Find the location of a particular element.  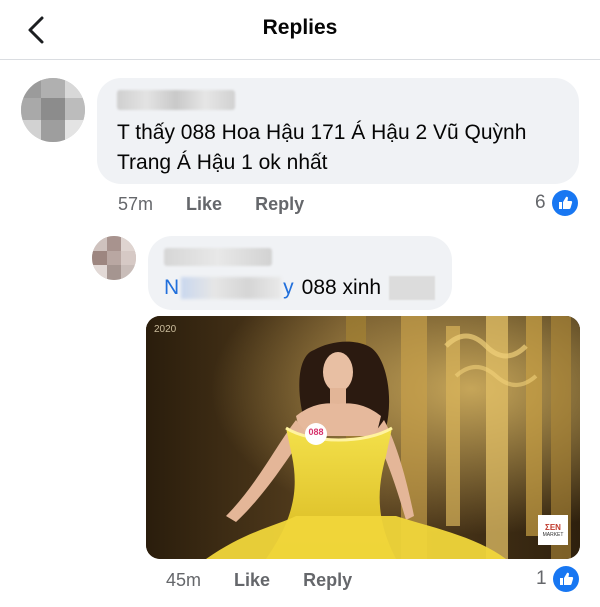

contestant-number-badge: 088 is located at coordinates (316, 432).